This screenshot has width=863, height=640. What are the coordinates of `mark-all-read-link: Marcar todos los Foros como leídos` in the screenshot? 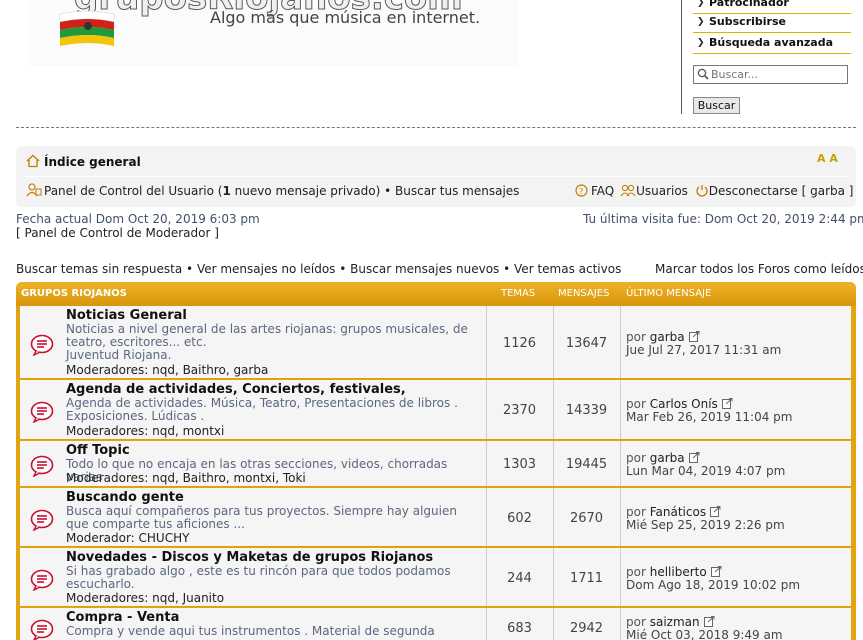 It's located at (759, 269).